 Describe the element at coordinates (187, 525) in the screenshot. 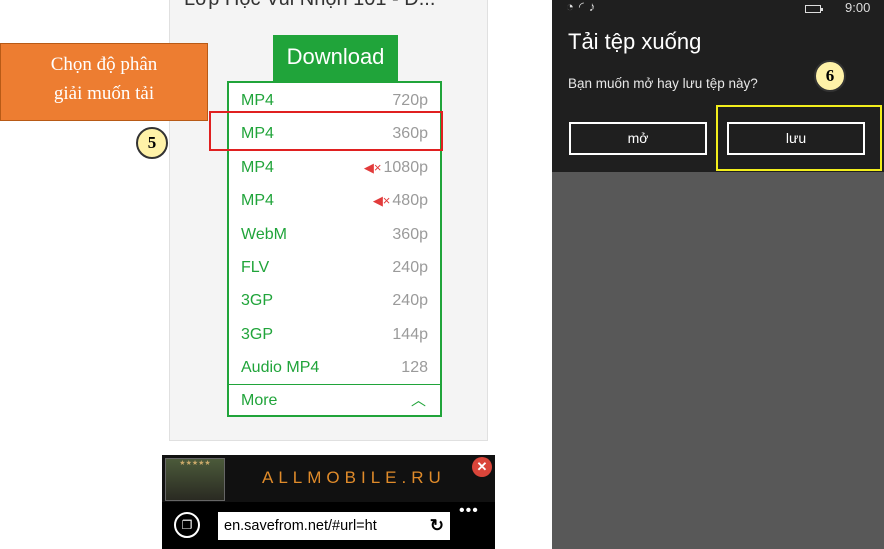

I see `tabs-icon: ❐` at that location.